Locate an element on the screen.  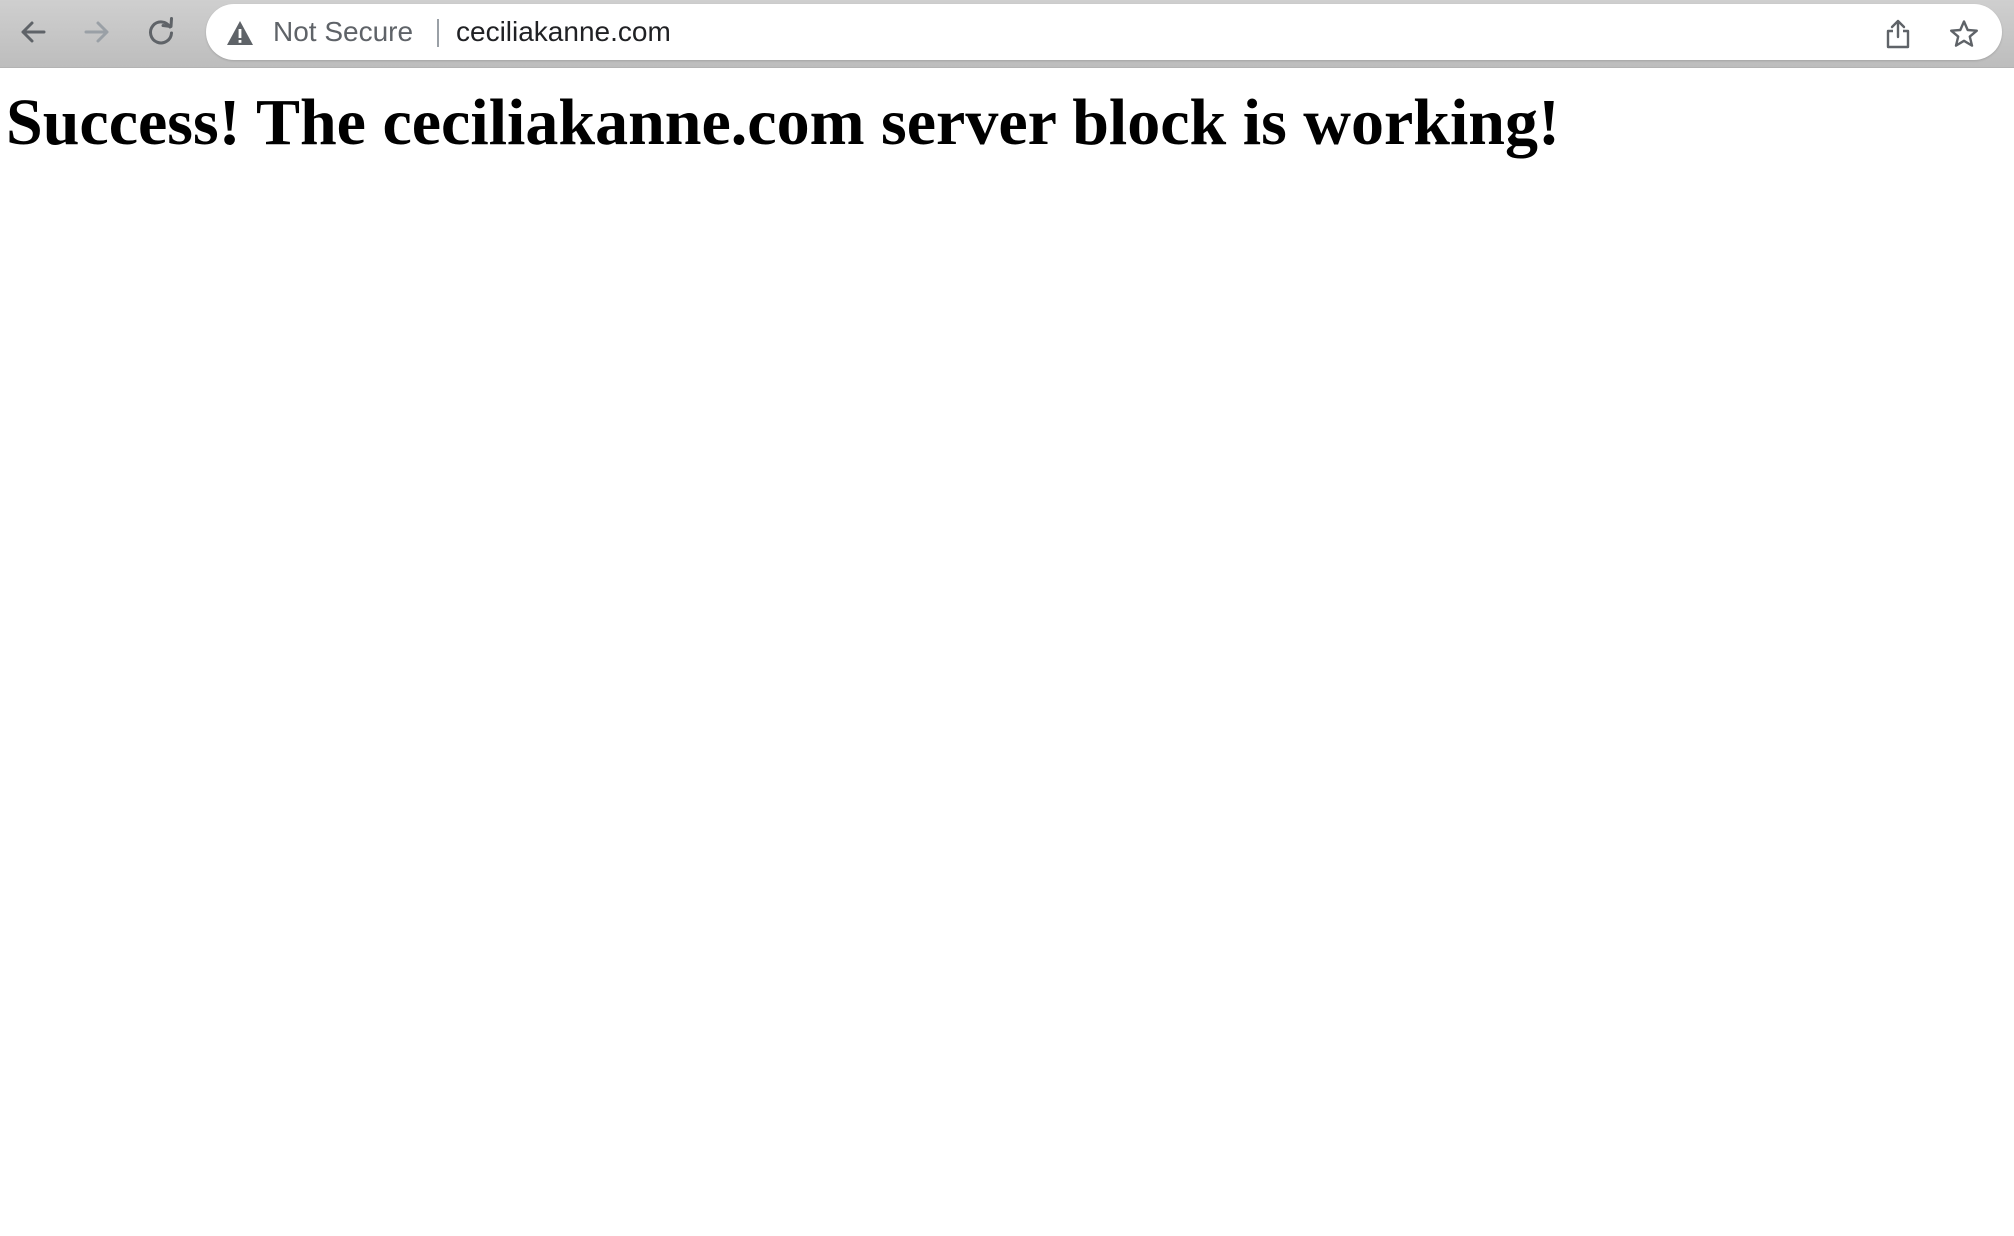
reload-button is located at coordinates (161, 32).